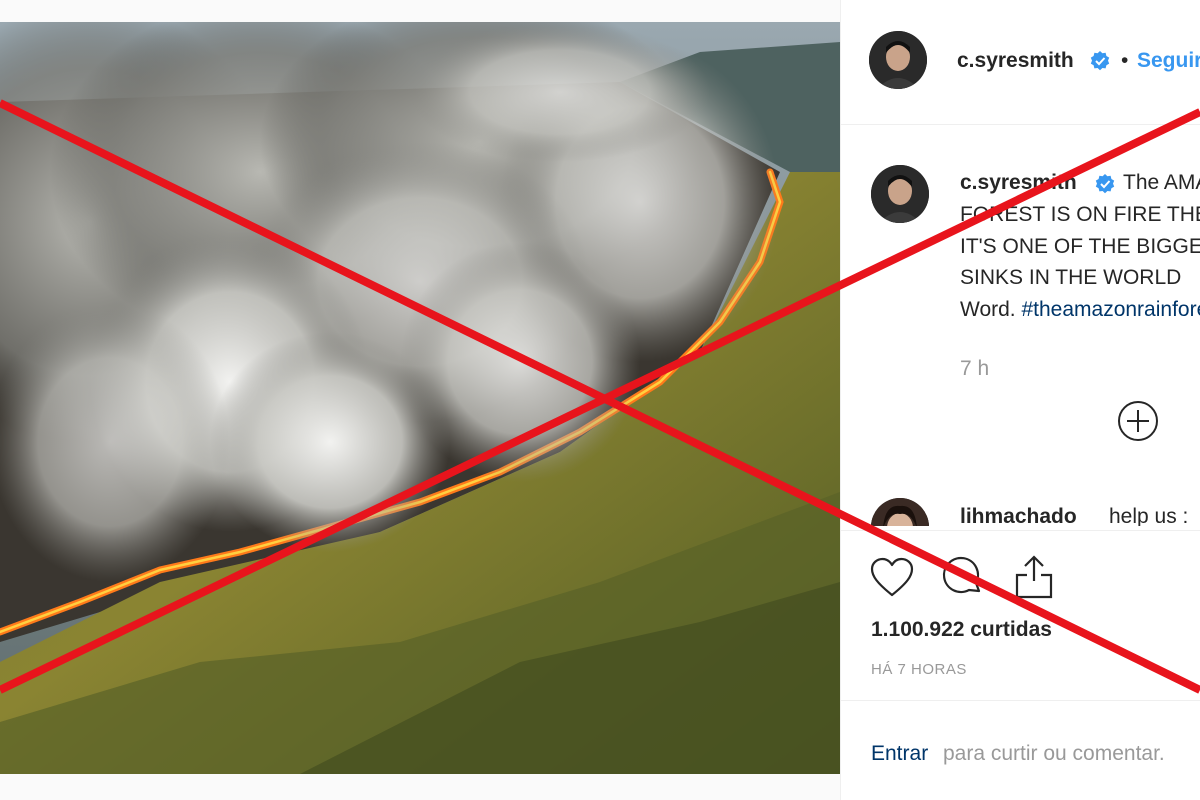 This screenshot has width=1200, height=800. What do you see at coordinates (961, 630) in the screenshot?
I see `likes-count: 1.100.922 curtidas` at bounding box center [961, 630].